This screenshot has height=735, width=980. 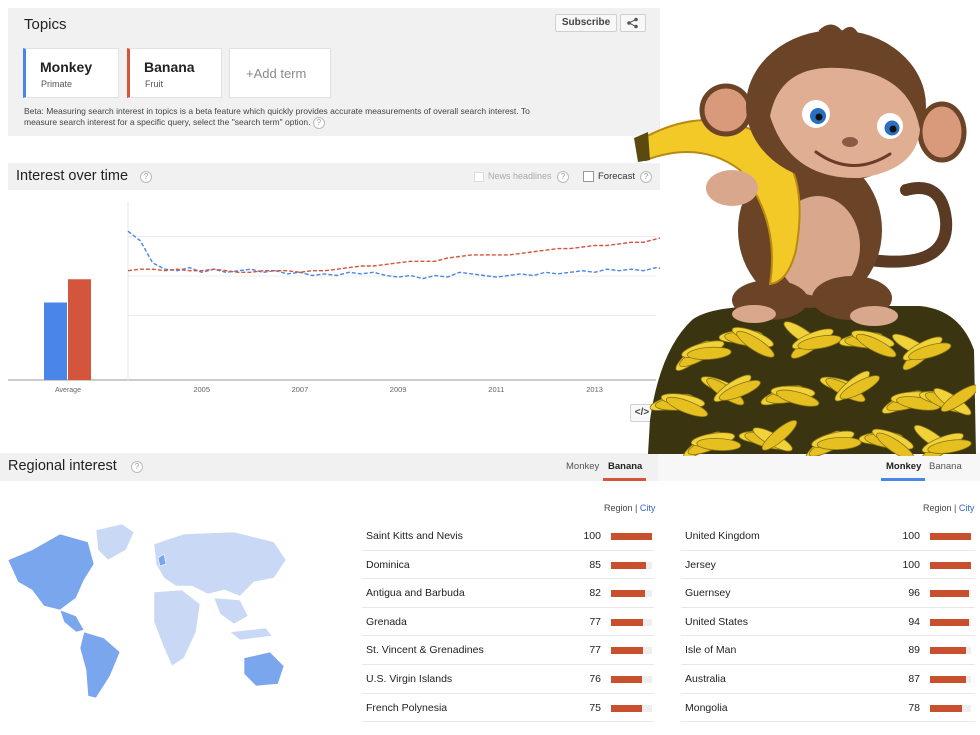 What do you see at coordinates (220, 564) in the screenshot?
I see `map-europe-asia` at bounding box center [220, 564].